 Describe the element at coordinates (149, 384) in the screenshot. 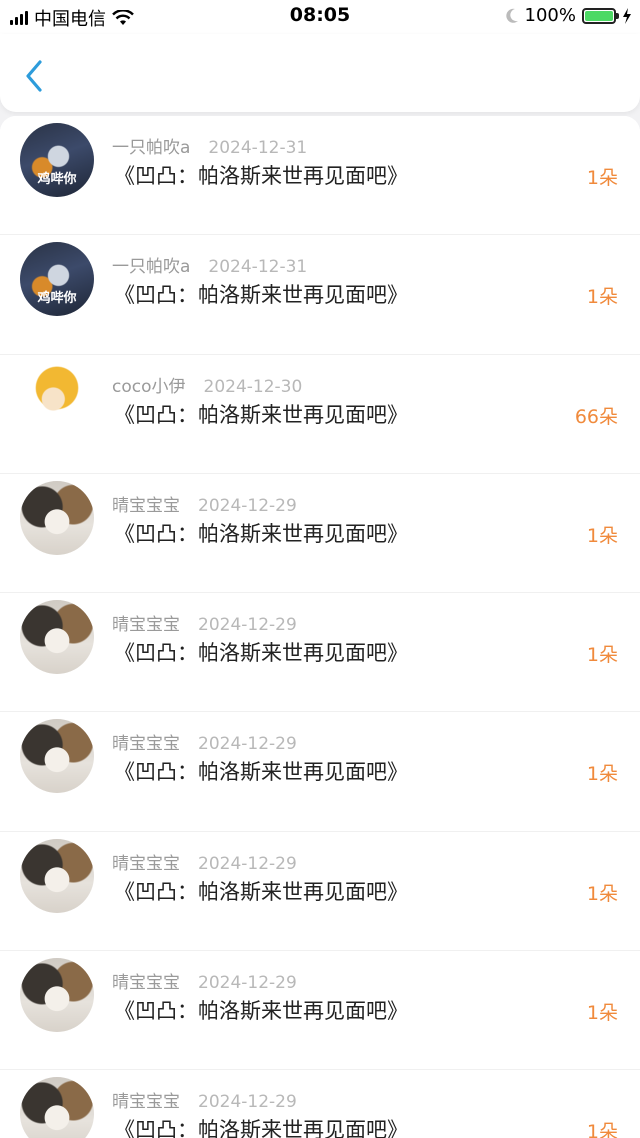

I see `username: coco小伊` at that location.